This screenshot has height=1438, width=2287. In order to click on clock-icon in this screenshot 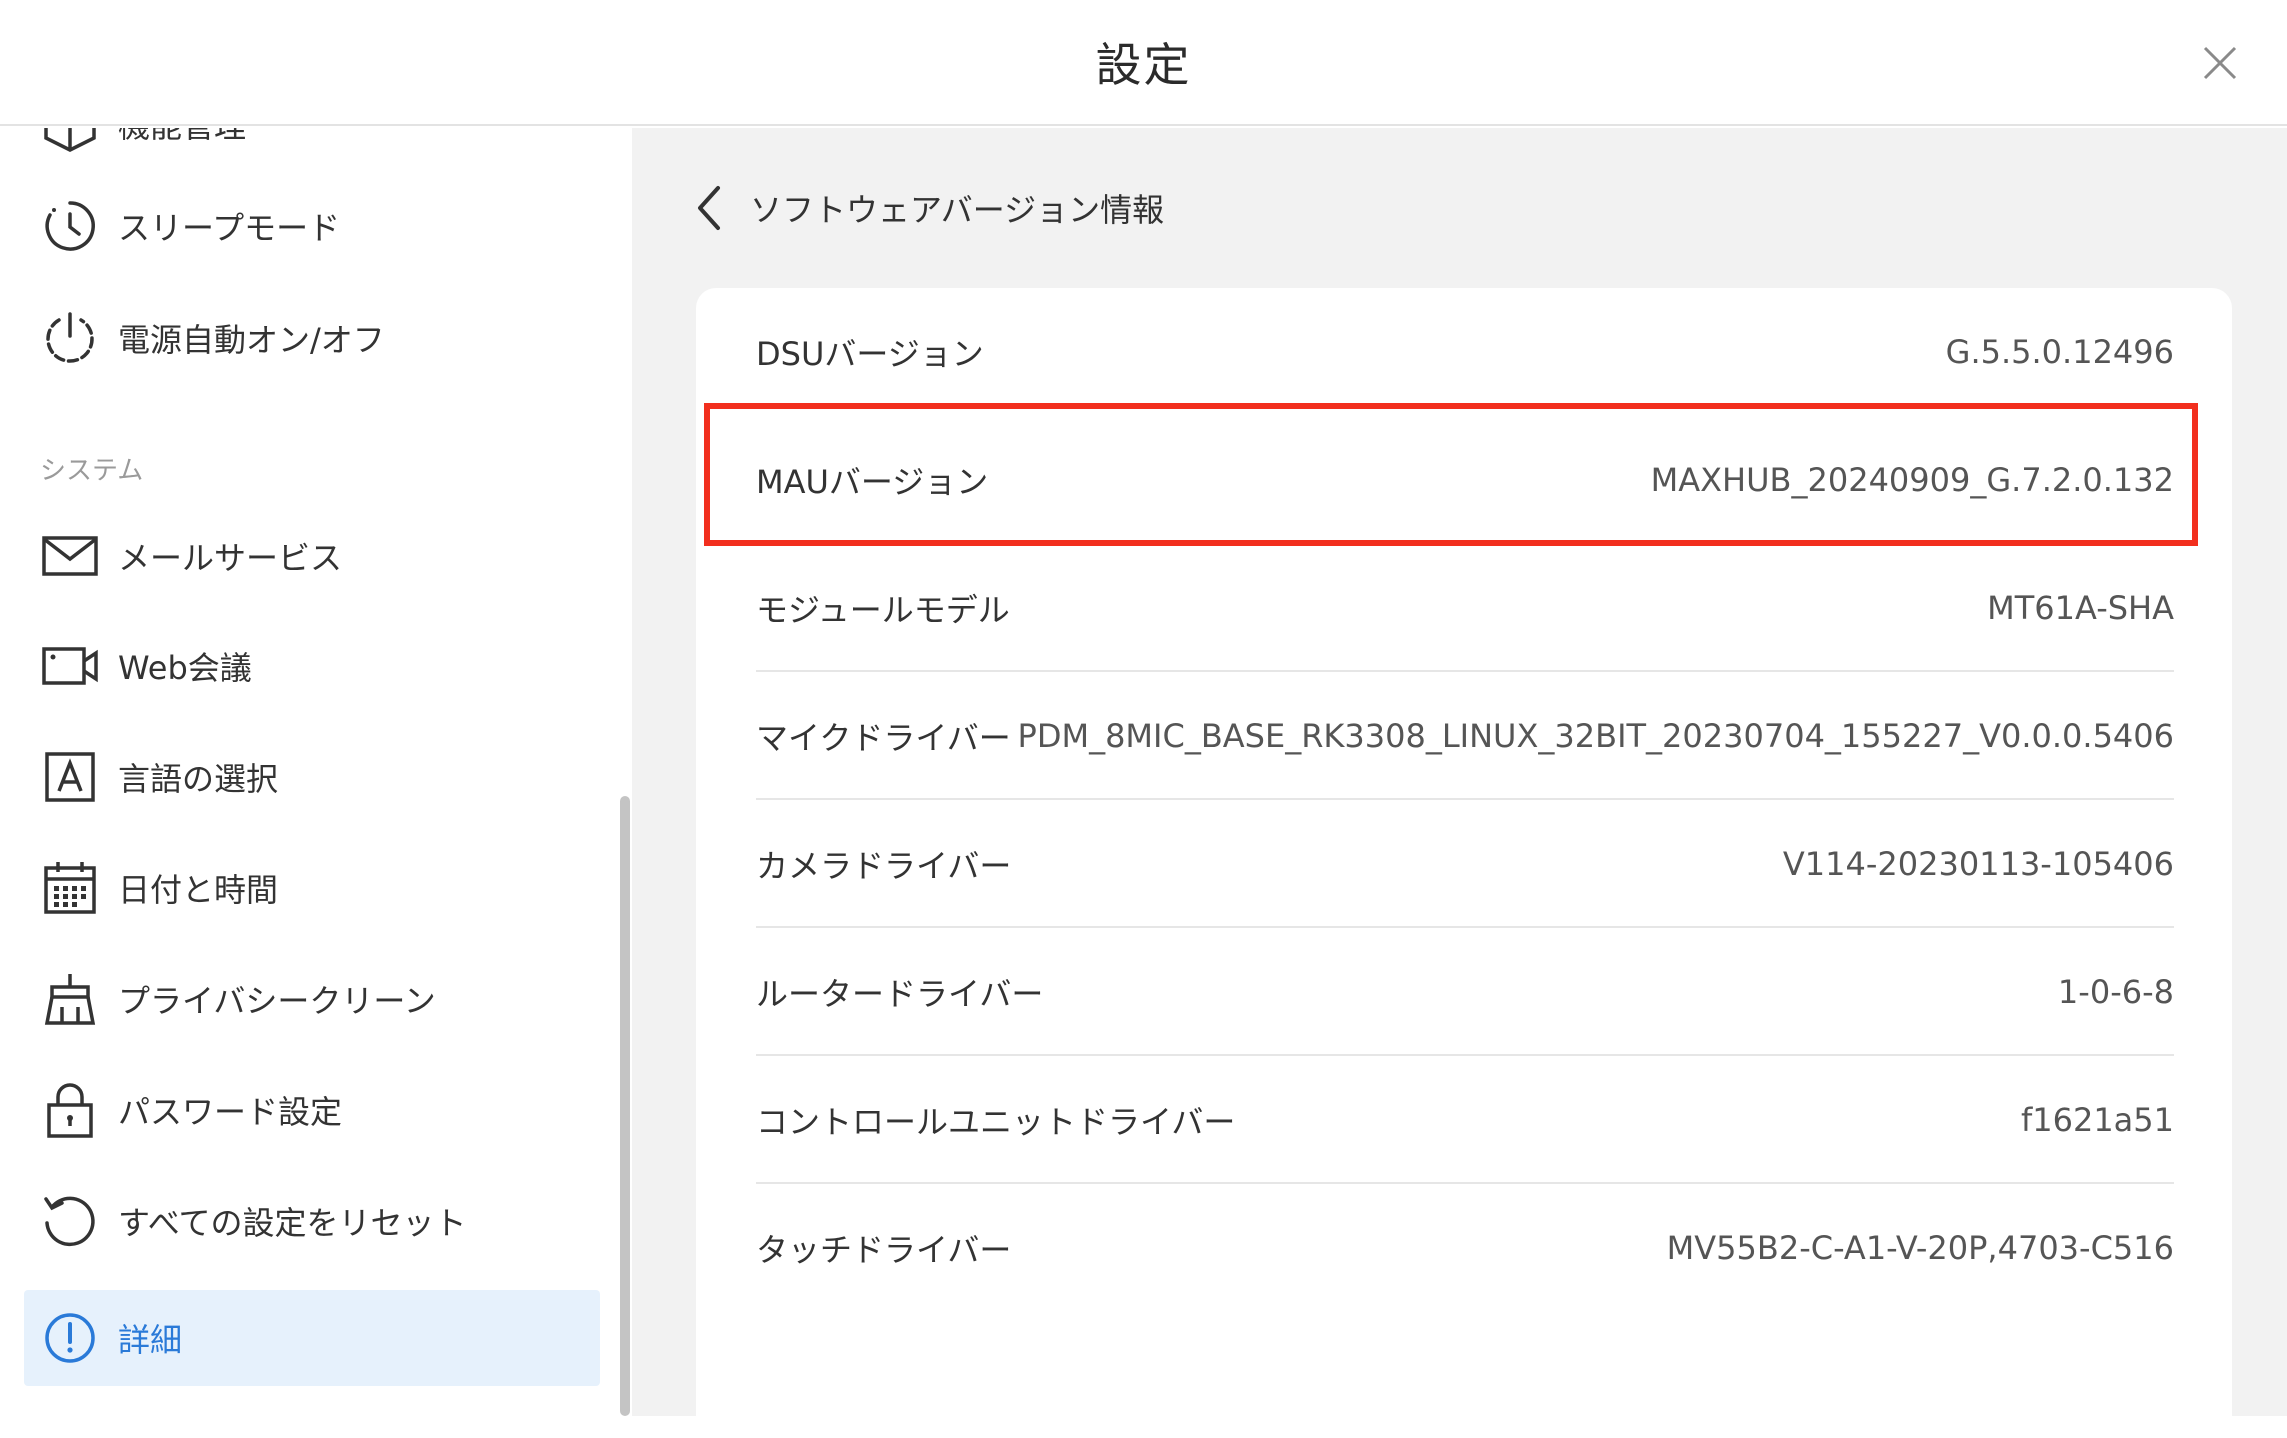, I will do `click(70, 226)`.